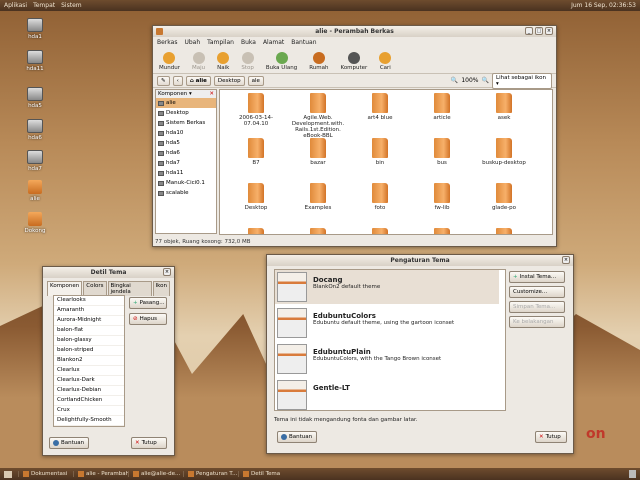 This screenshot has height=480, width=640. I want to click on desktop-folder-alie: alie, so click(35, 191).